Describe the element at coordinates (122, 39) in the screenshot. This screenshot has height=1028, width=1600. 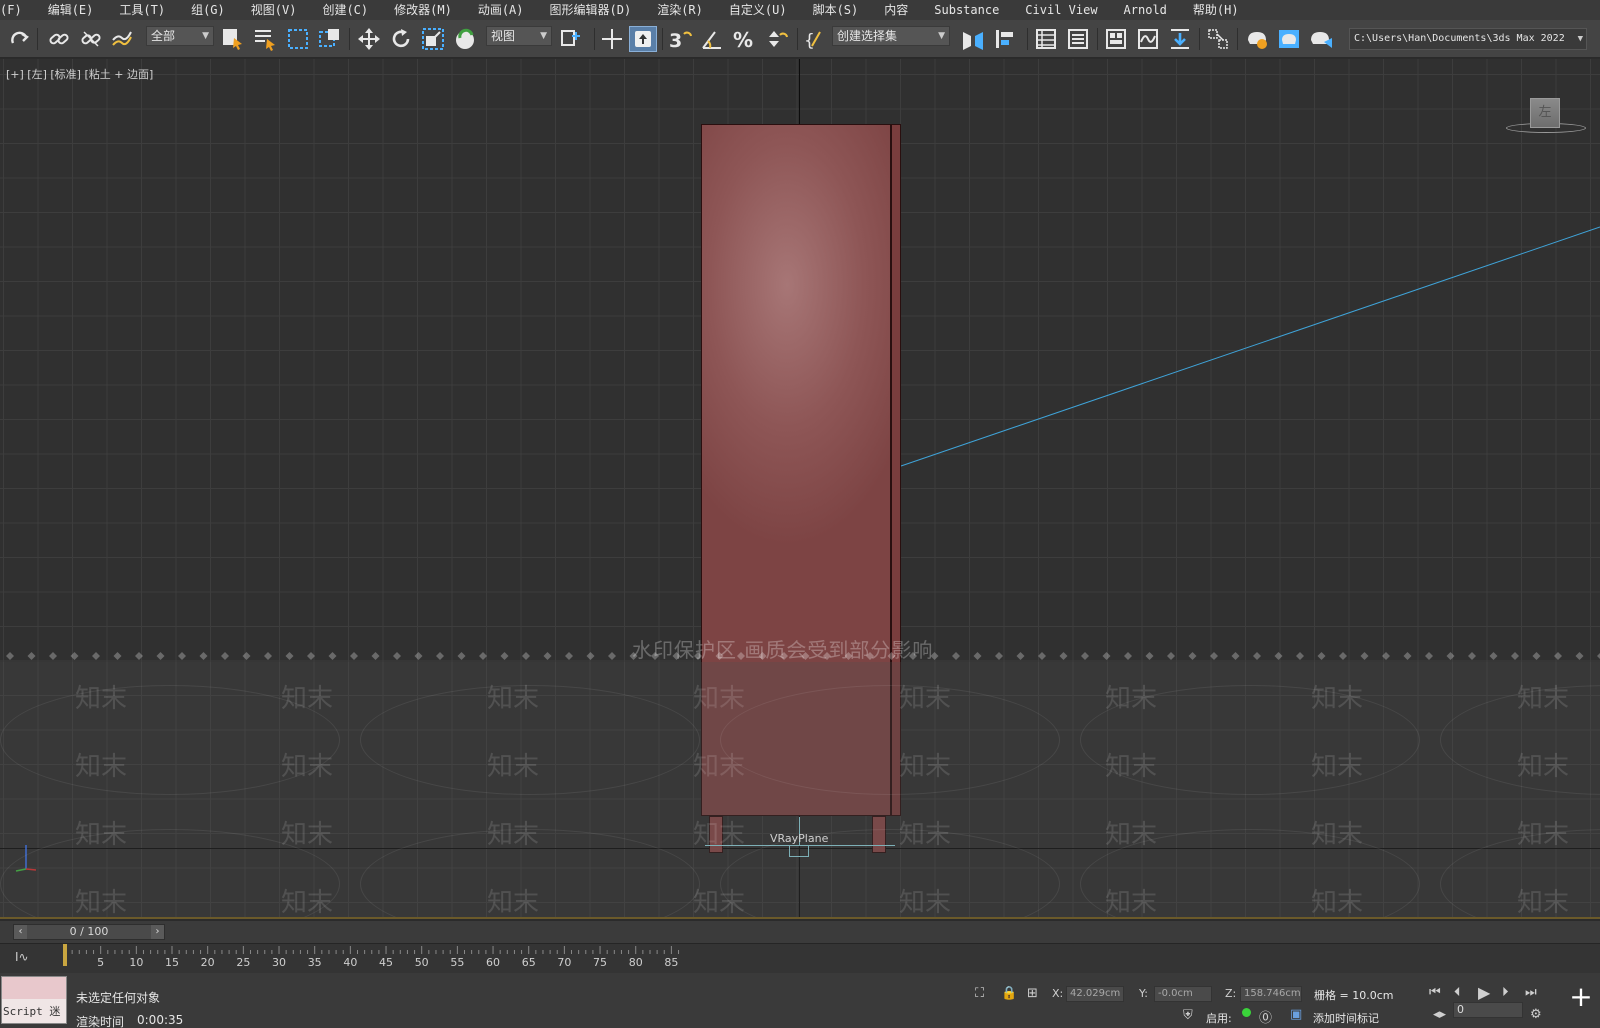
I see `bind-spacewarp-icon` at that location.